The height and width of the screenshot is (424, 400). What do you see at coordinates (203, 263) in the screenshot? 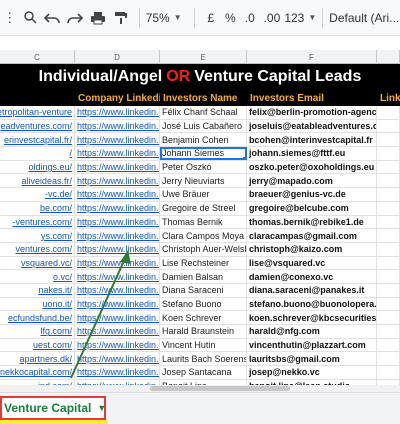
I see `investor-name-cell: Lise Rechsteiner` at bounding box center [203, 263].